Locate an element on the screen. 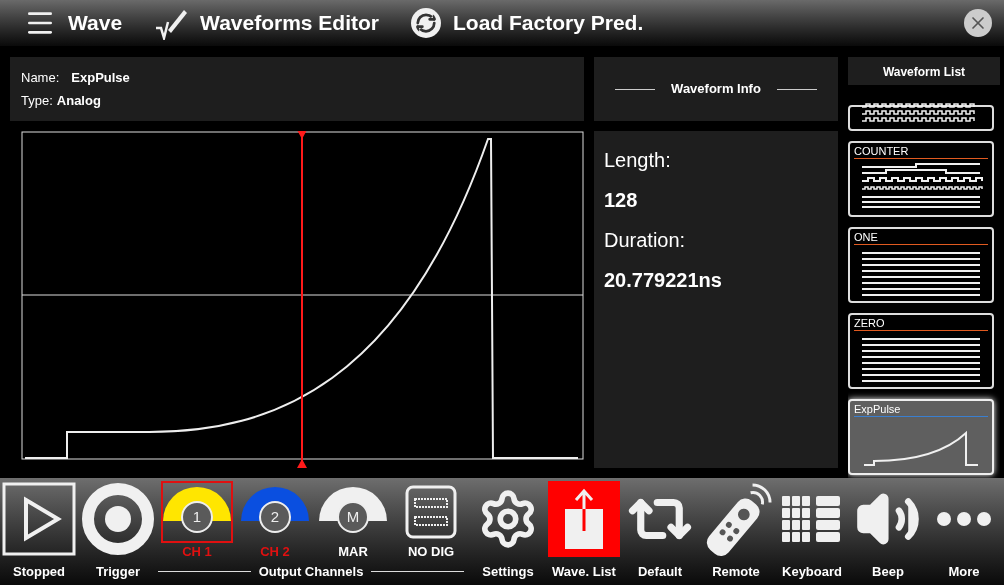 The height and width of the screenshot is (585, 1004). type-value: Analog is located at coordinates (78, 100).